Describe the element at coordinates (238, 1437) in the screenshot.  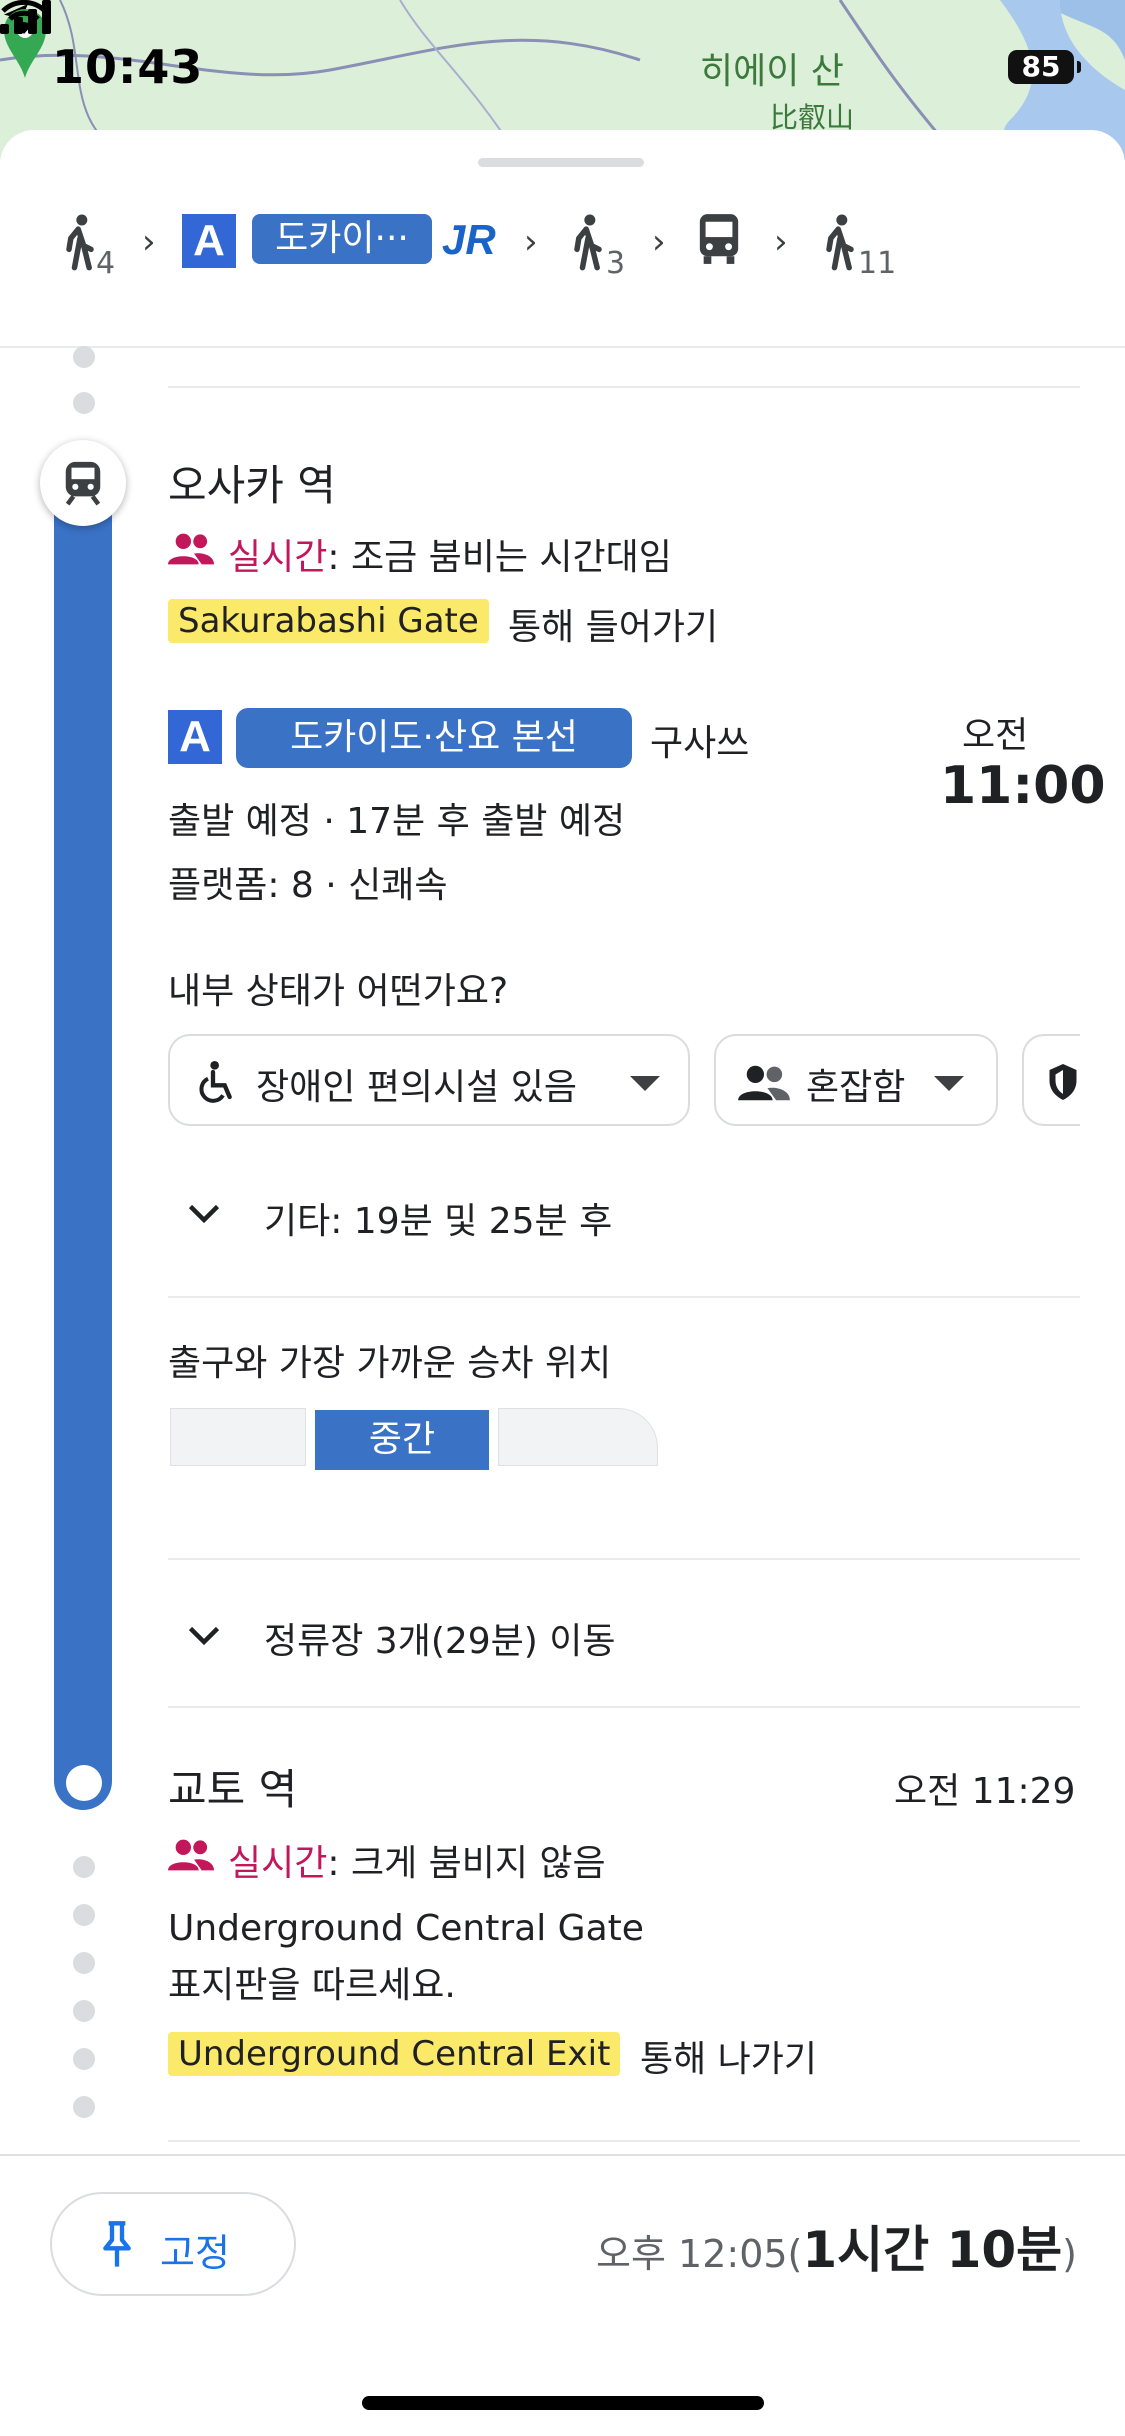
I see `boarding-segment-front` at that location.